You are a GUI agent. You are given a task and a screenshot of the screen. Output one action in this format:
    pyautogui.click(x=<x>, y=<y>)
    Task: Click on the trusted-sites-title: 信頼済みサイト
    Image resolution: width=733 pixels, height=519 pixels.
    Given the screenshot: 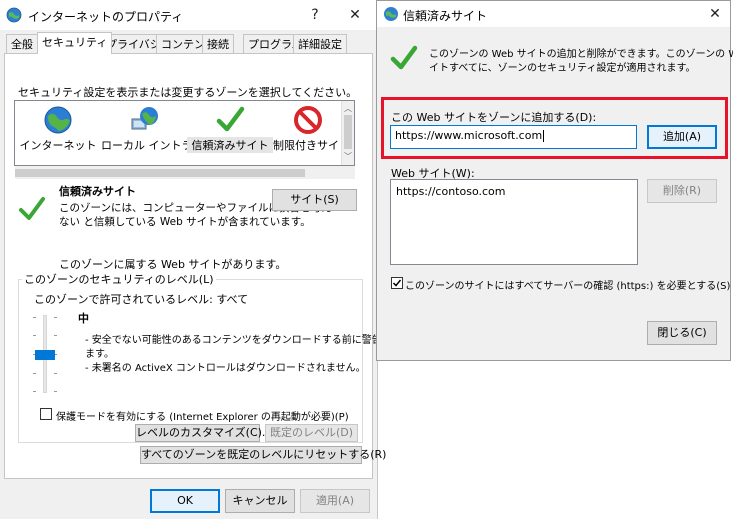 What is the action you would take?
    pyautogui.click(x=445, y=16)
    